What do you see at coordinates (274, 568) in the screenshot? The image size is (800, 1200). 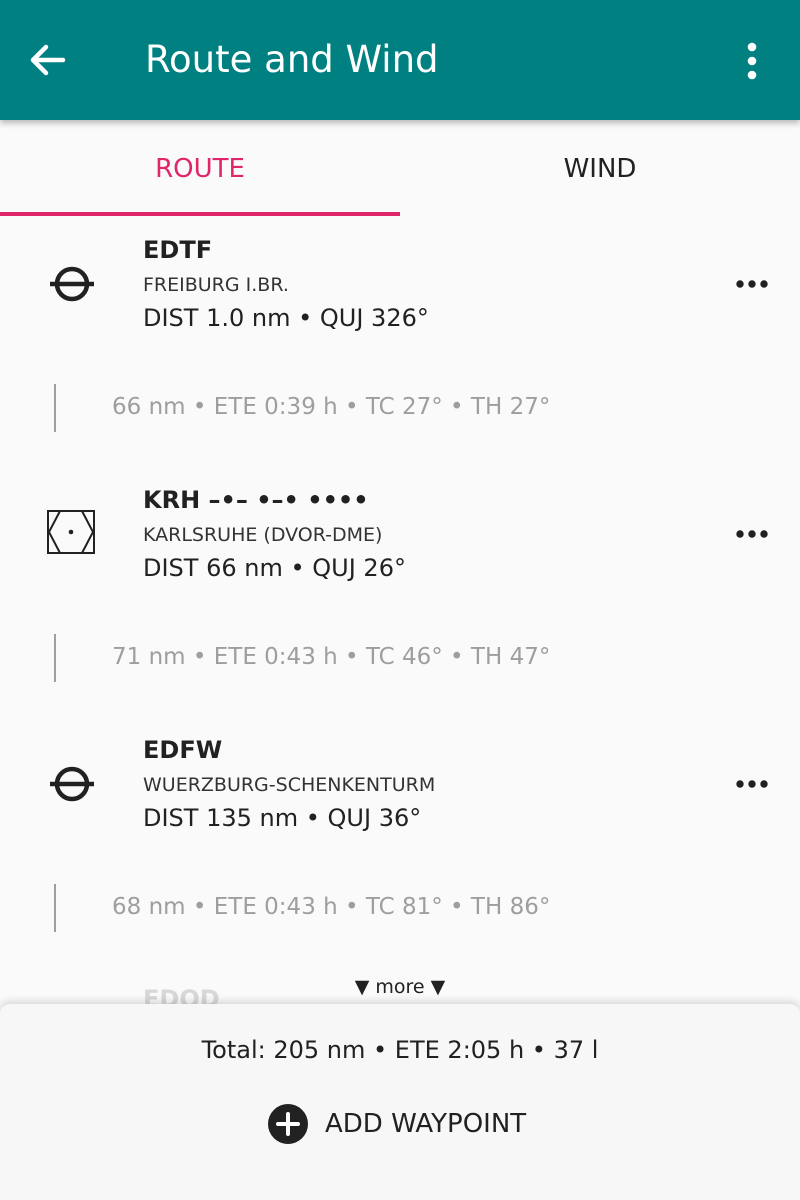 I see `waypoint-distance: DIST 66 nm • QUJ 26°` at bounding box center [274, 568].